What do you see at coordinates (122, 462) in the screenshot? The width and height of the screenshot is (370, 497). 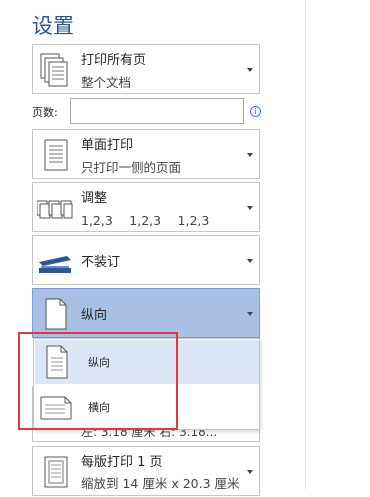 I see `per-sheet-label: 每版打印 1 页` at bounding box center [122, 462].